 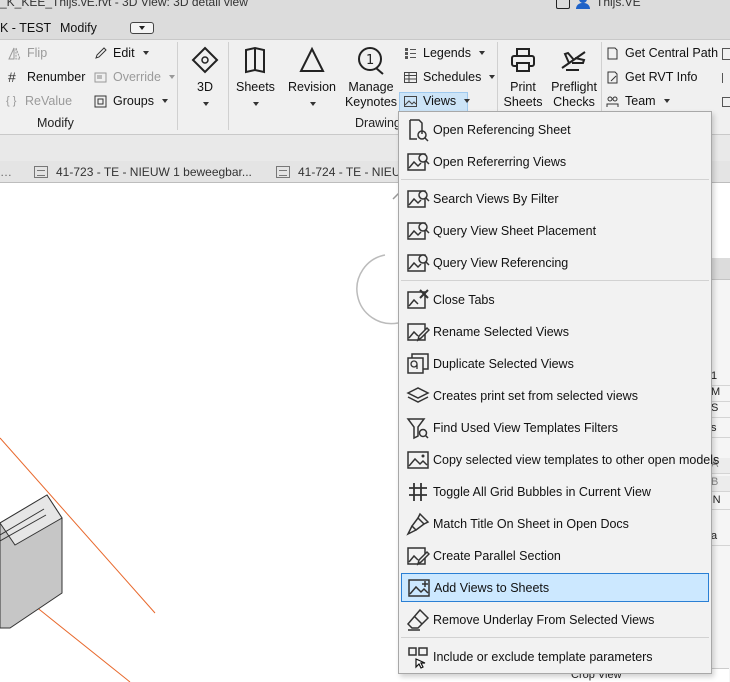 What do you see at coordinates (555, 331) in the screenshot?
I see `menu-item-rename-selected-views: Rename Selected Views` at bounding box center [555, 331].